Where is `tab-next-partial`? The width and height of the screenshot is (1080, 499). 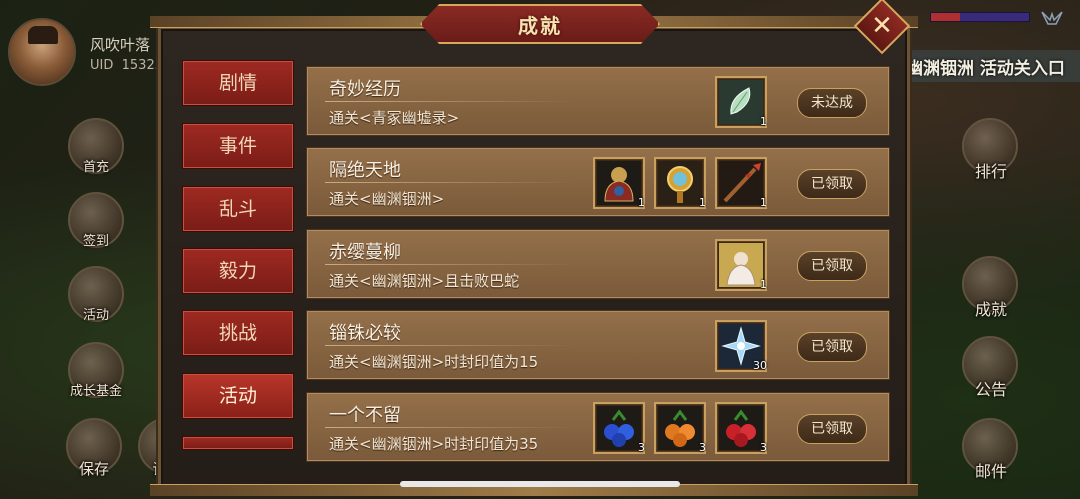 tab-next-partial is located at coordinates (238, 443).